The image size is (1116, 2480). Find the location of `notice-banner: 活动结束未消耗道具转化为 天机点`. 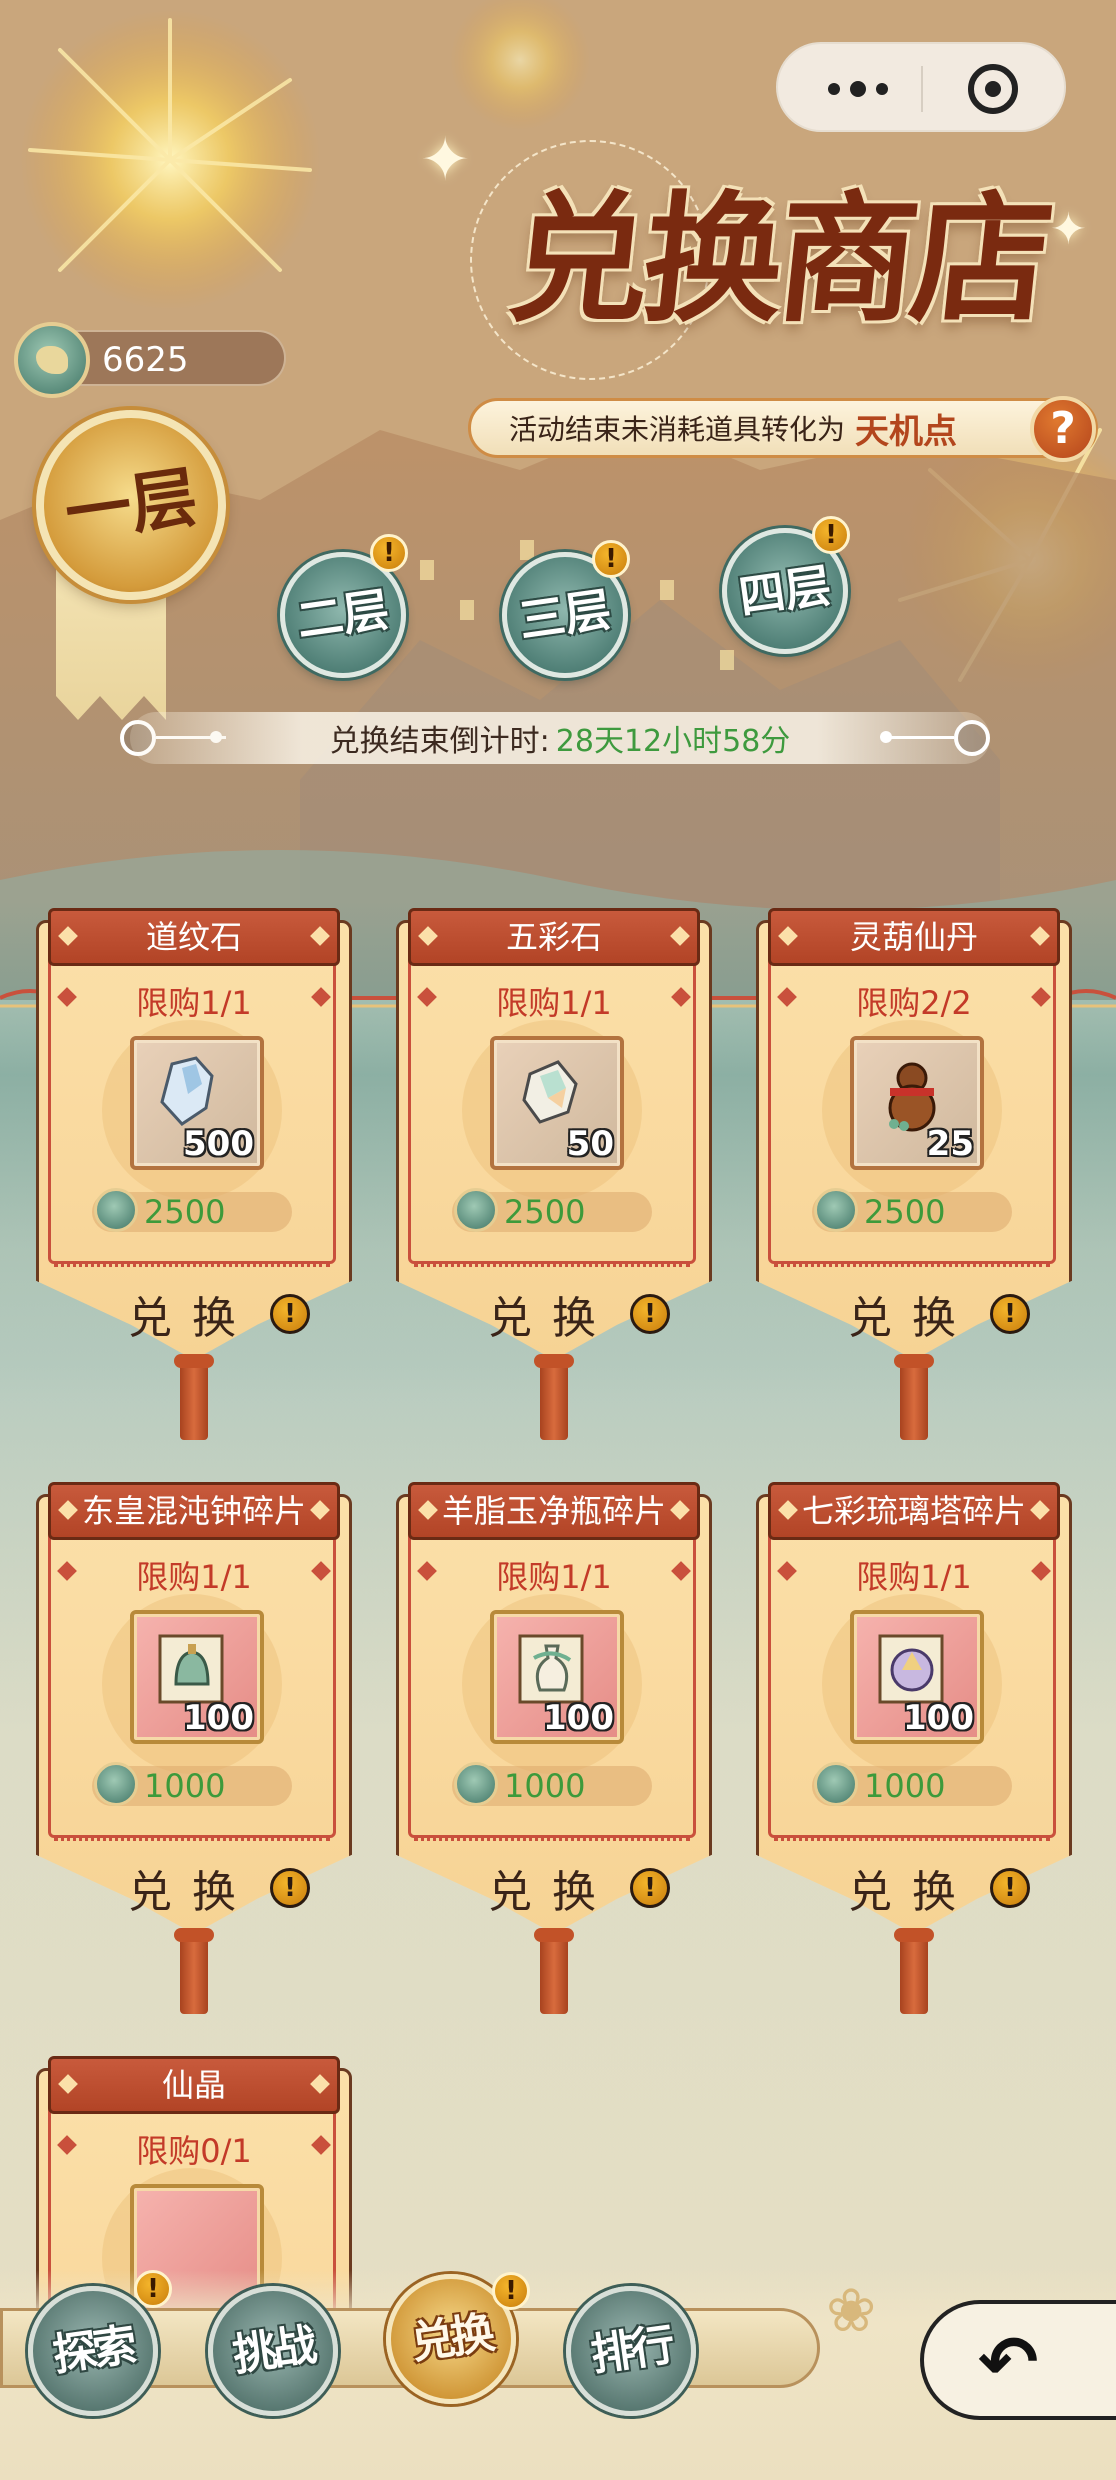

notice-banner: 活动结束未消耗道具转化为 天机点 is located at coordinates (783, 428).